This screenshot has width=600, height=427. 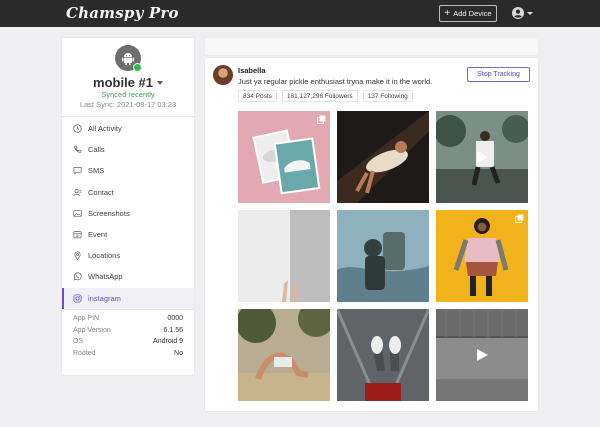 What do you see at coordinates (104, 256) in the screenshot?
I see `sidebar-item-label: Locations` at bounding box center [104, 256].